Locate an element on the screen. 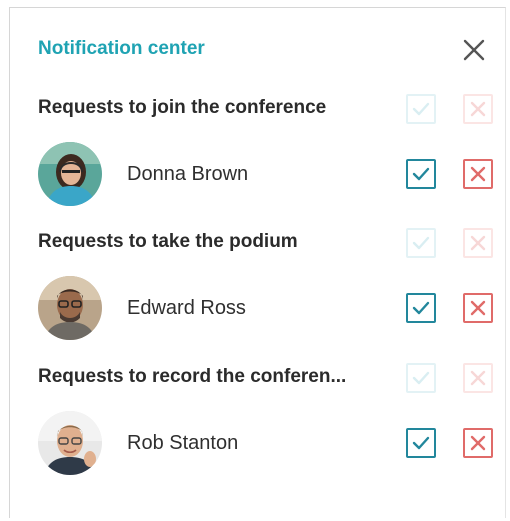 This screenshot has width=510, height=521. request-row-rob-stanton: Rob Stanton is located at coordinates (269, 444).